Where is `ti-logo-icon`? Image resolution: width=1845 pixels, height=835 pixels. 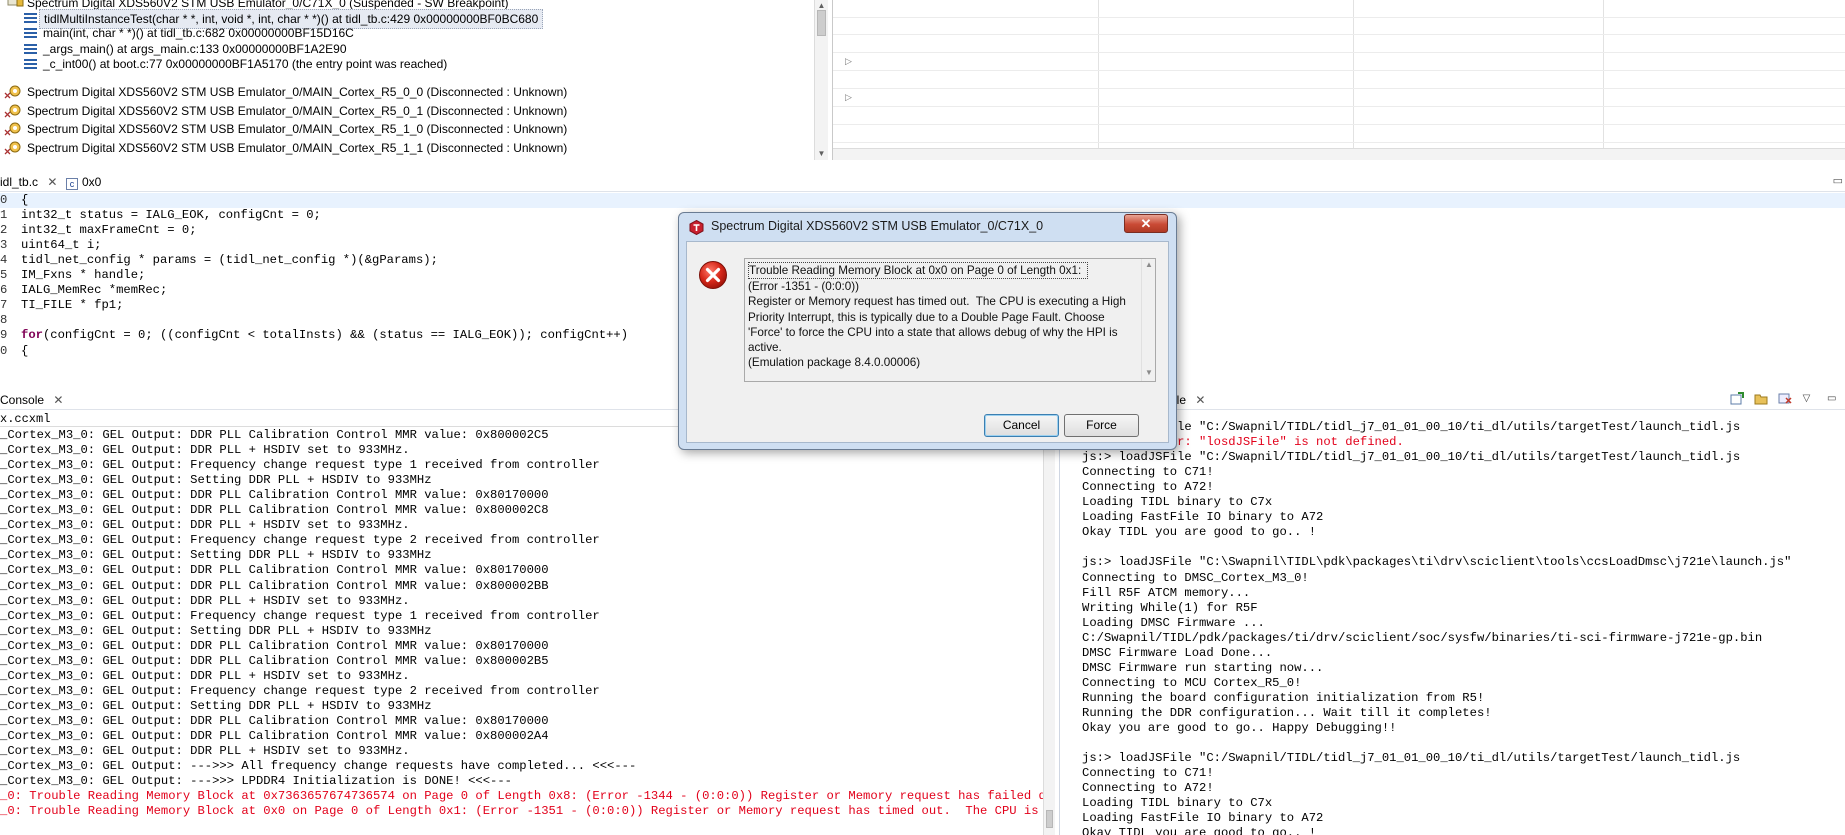 ti-logo-icon is located at coordinates (696, 227).